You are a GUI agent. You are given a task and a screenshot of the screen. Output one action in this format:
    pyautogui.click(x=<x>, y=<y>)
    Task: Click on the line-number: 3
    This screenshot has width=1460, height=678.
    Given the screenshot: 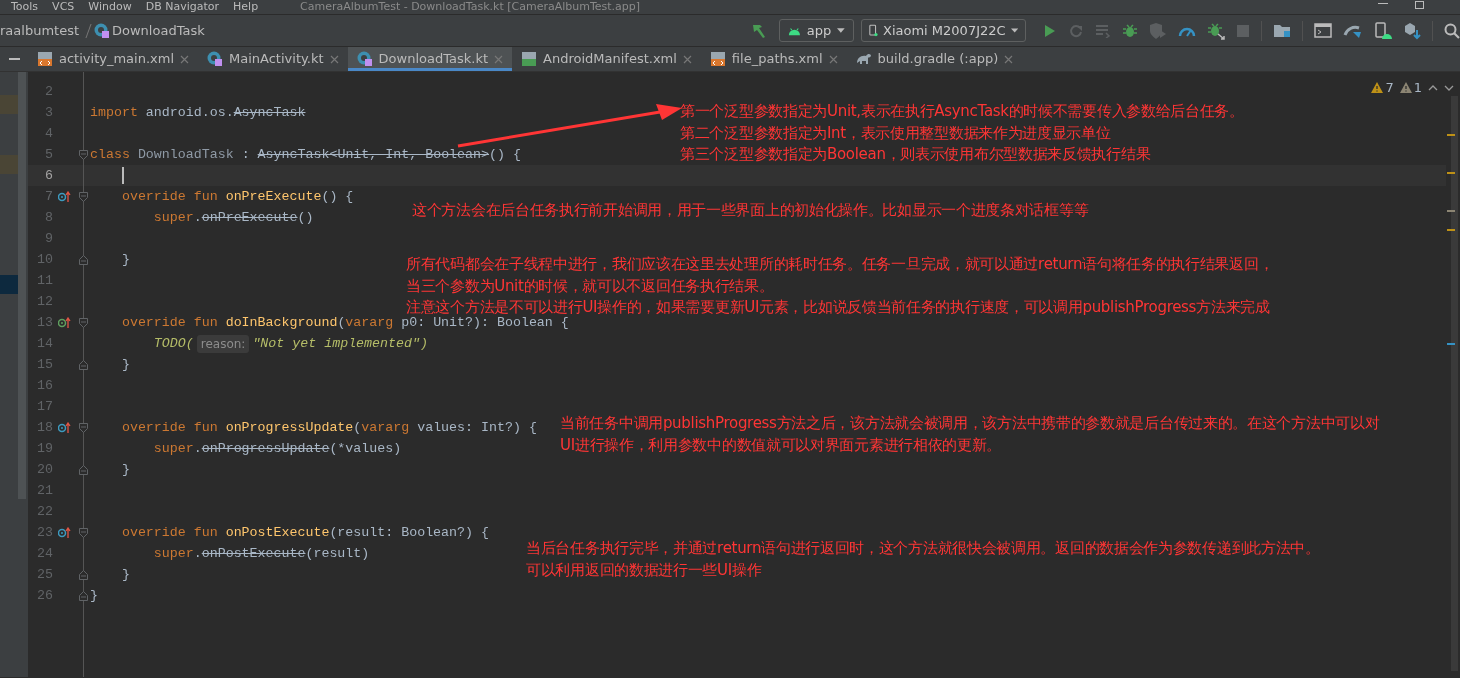 What is the action you would take?
    pyautogui.click(x=48, y=112)
    